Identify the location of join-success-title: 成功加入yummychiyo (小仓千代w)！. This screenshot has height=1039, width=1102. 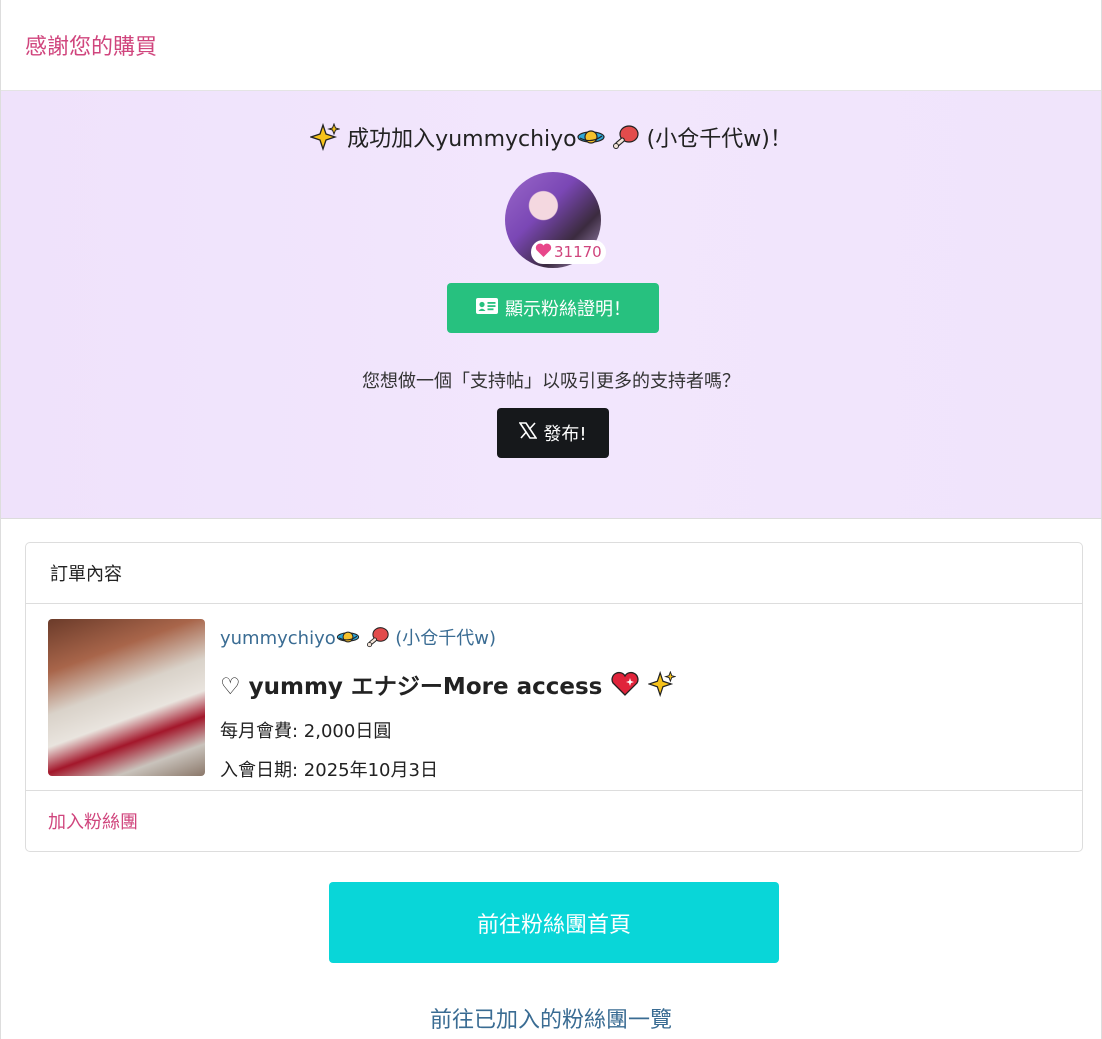
(551, 139).